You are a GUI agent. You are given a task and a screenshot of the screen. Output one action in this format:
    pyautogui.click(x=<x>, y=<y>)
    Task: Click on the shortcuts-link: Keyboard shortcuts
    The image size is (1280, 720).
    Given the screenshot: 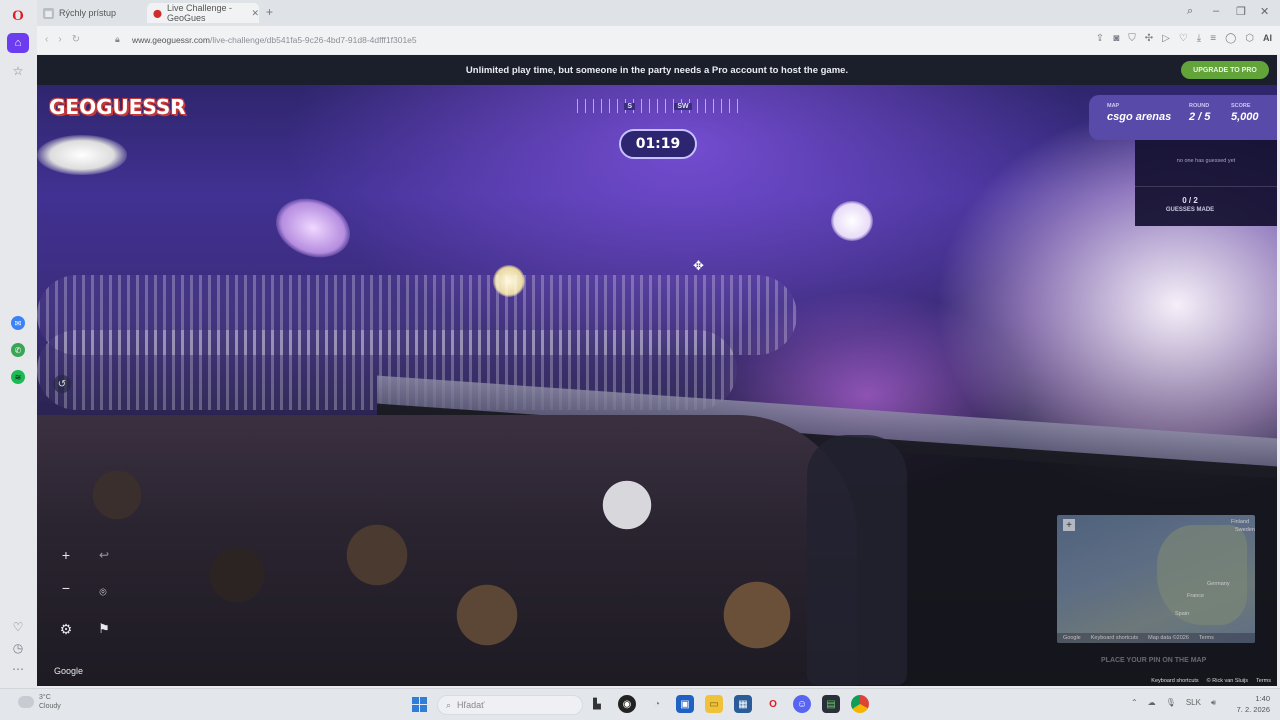 What is the action you would take?
    pyautogui.click(x=1174, y=681)
    